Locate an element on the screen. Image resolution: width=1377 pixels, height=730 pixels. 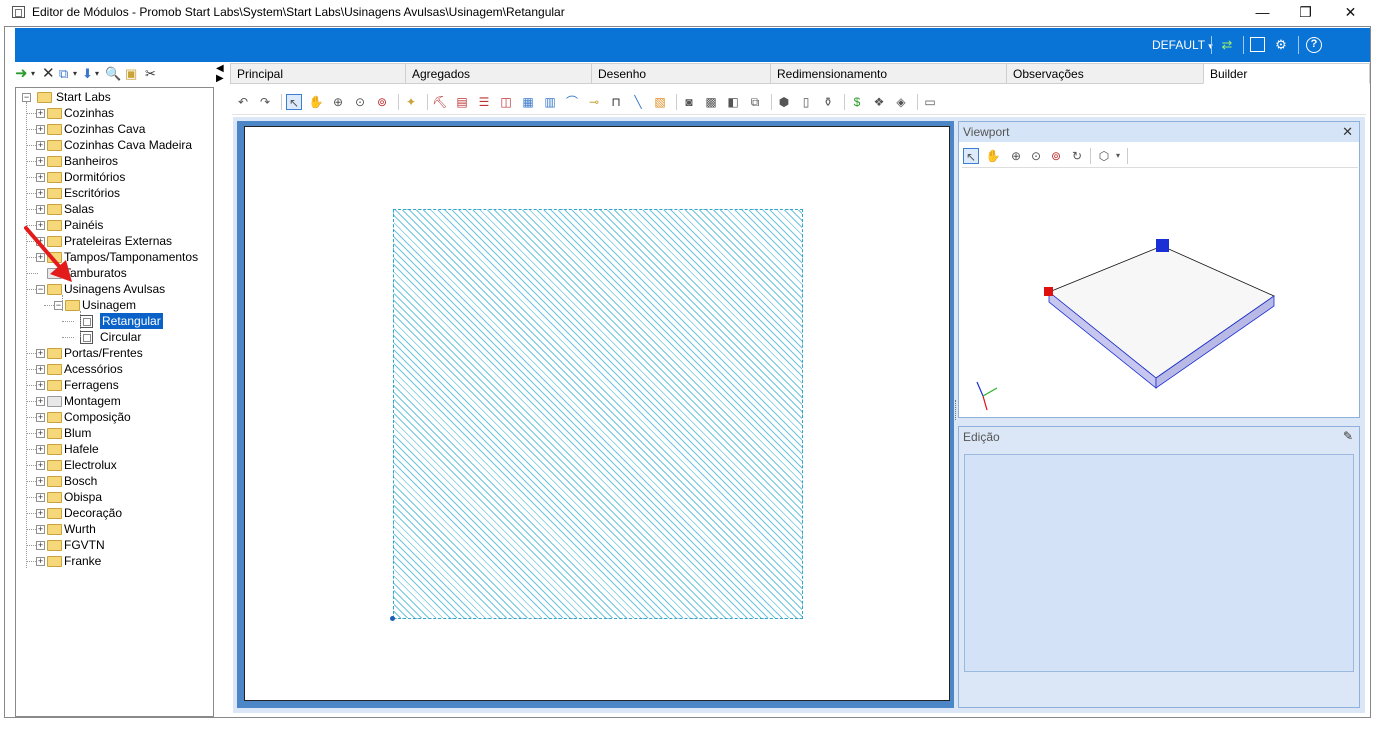
tree-item-wurth: + Wurth is located at coordinates (115, 529).